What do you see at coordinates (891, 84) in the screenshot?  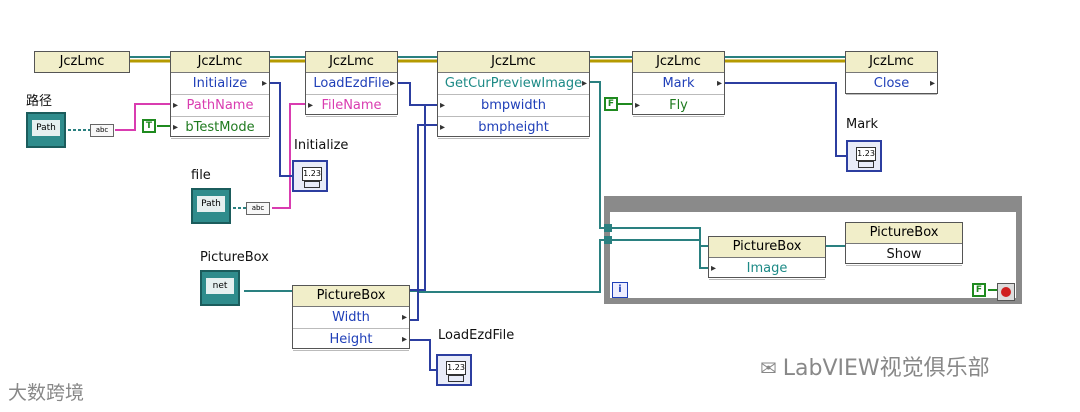 I see `method-close: Close` at bounding box center [891, 84].